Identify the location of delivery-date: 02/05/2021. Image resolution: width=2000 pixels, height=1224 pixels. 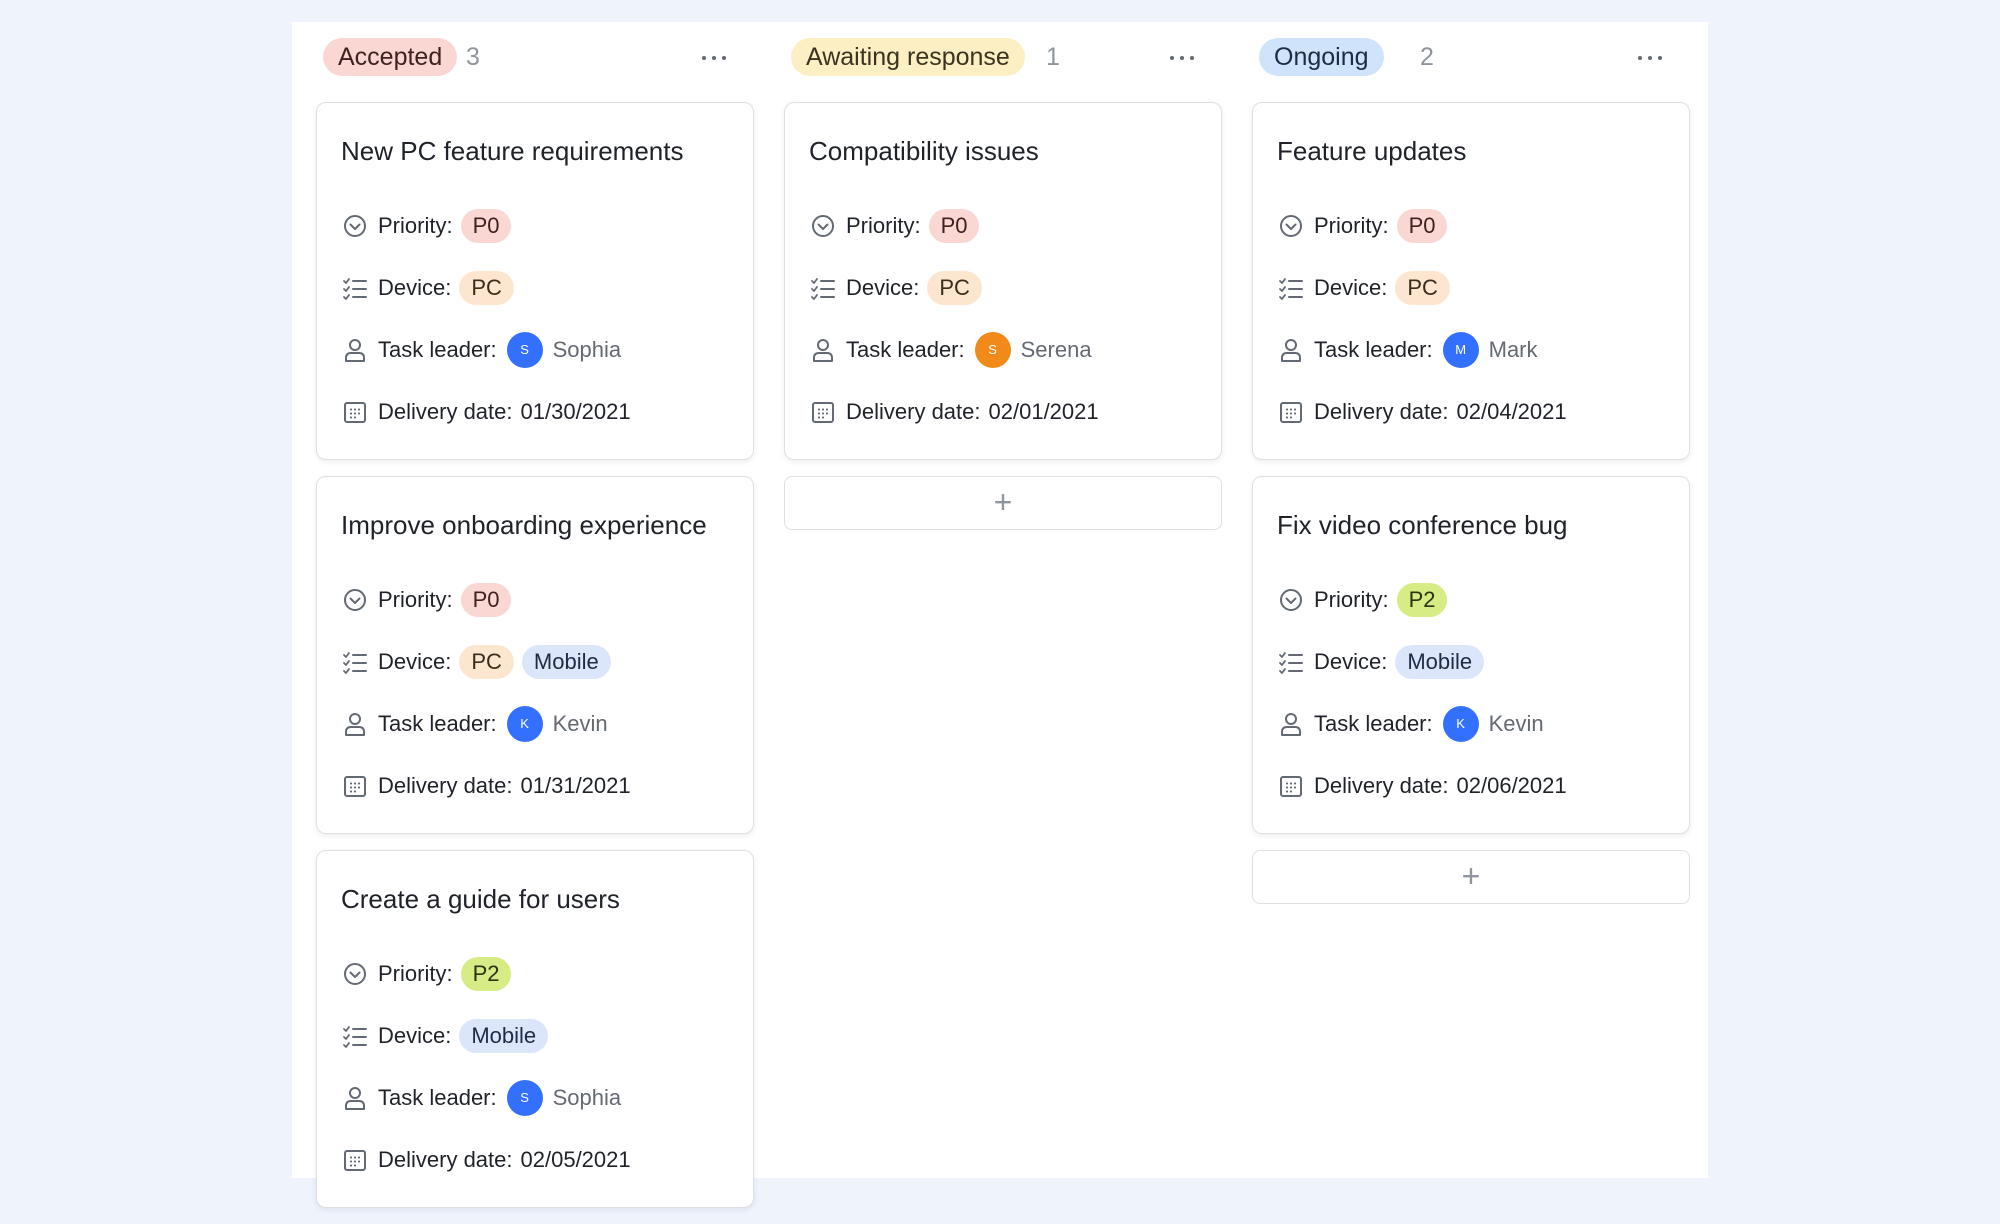
(575, 1159).